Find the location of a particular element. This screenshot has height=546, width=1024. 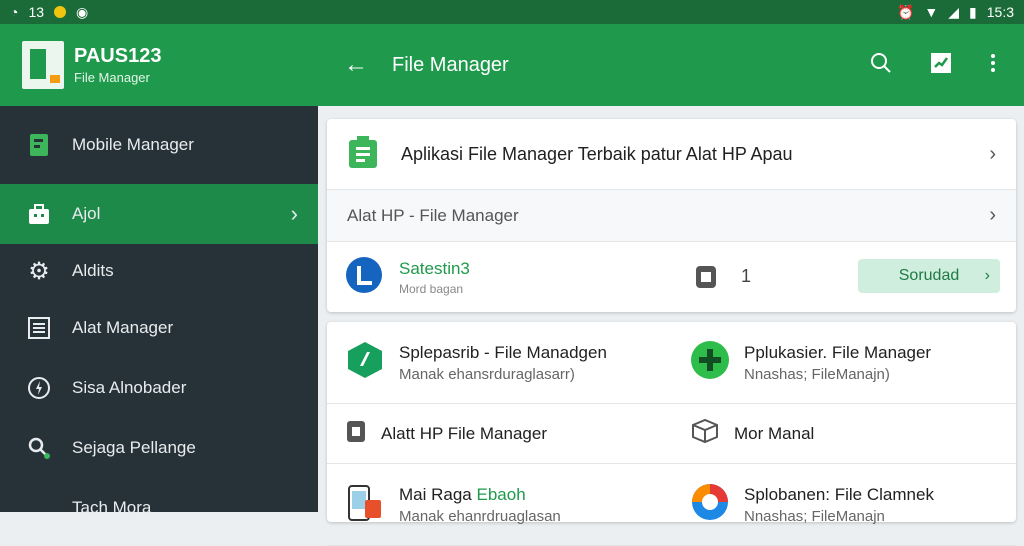

status-time: 15:3 is located at coordinates (1000, 12).